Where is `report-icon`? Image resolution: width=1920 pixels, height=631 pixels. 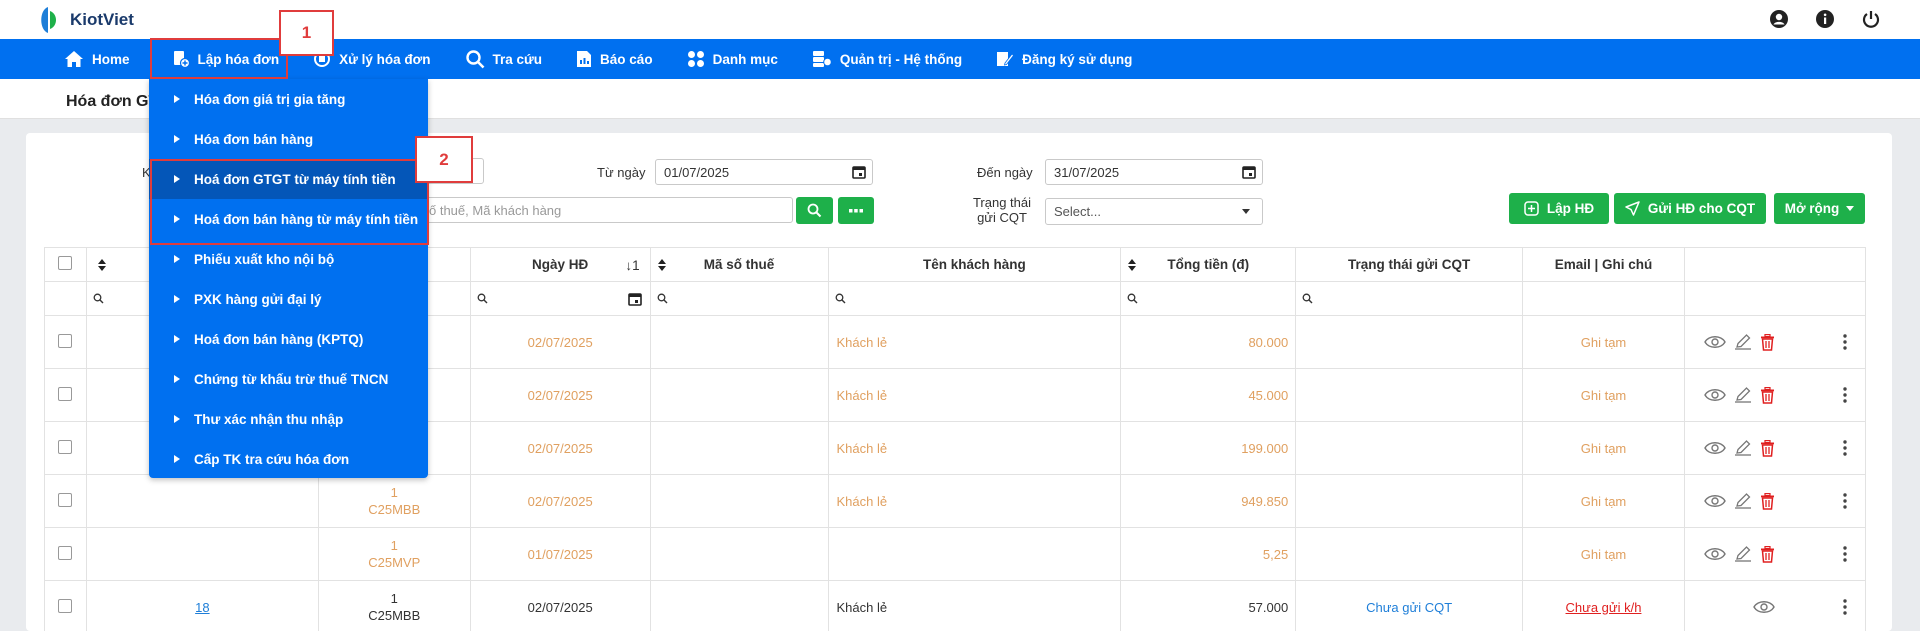
report-icon is located at coordinates (584, 59).